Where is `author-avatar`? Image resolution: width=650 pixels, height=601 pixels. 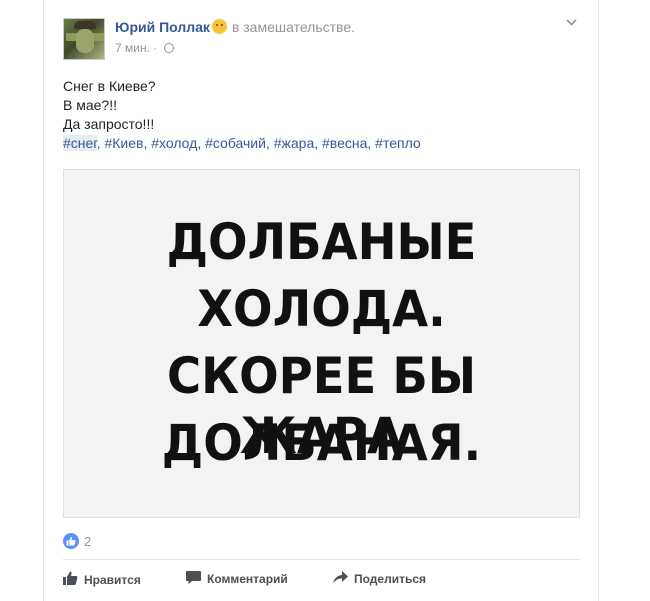
author-avatar is located at coordinates (84, 39).